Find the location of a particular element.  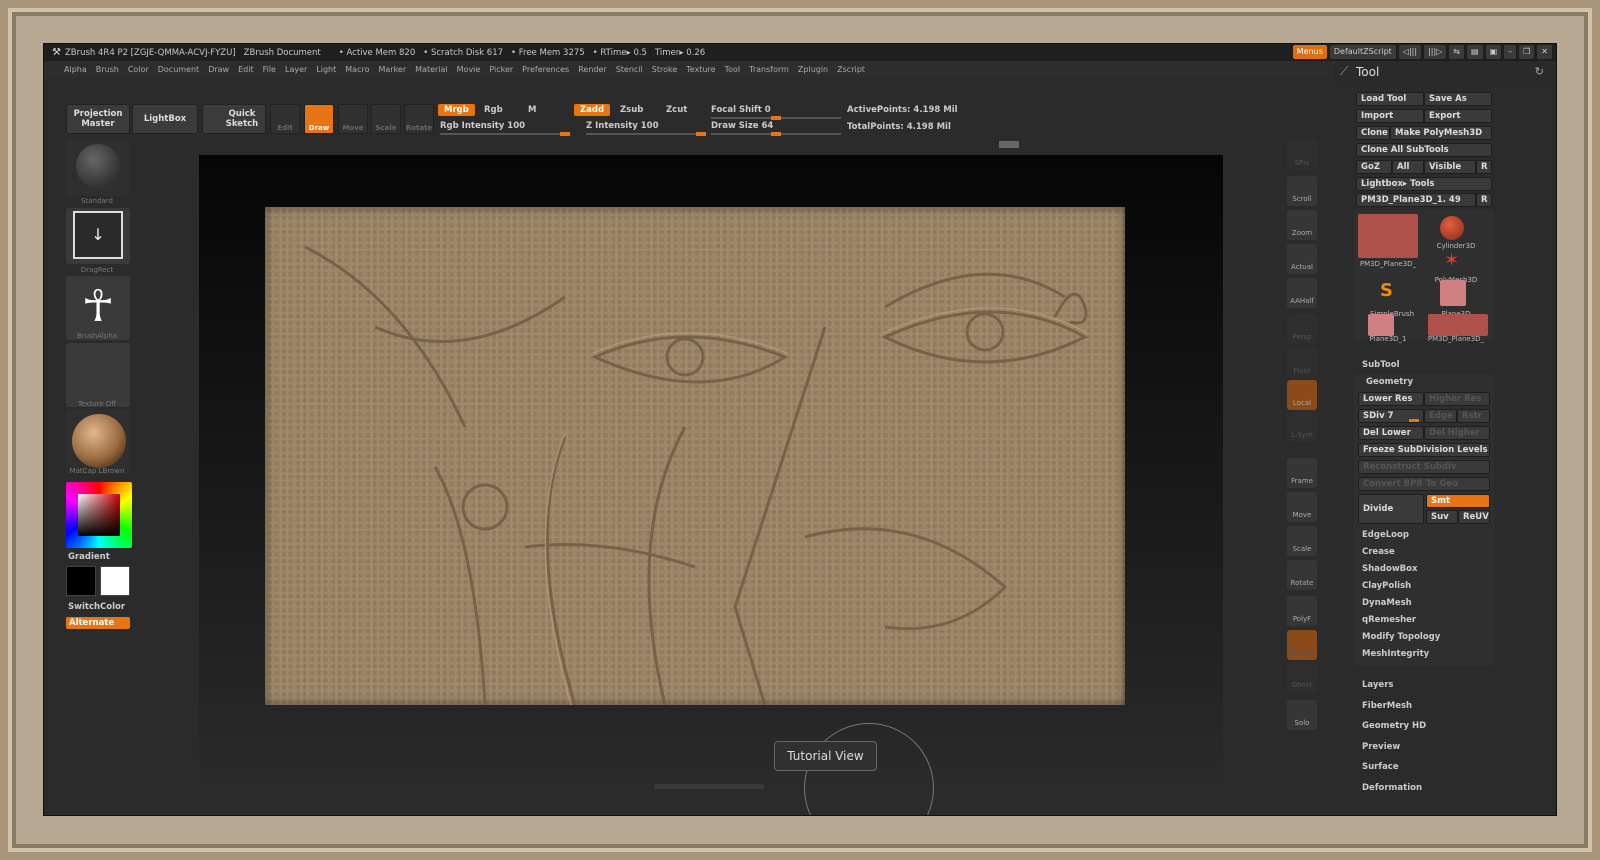

zcut-button: Zcut is located at coordinates (676, 110).